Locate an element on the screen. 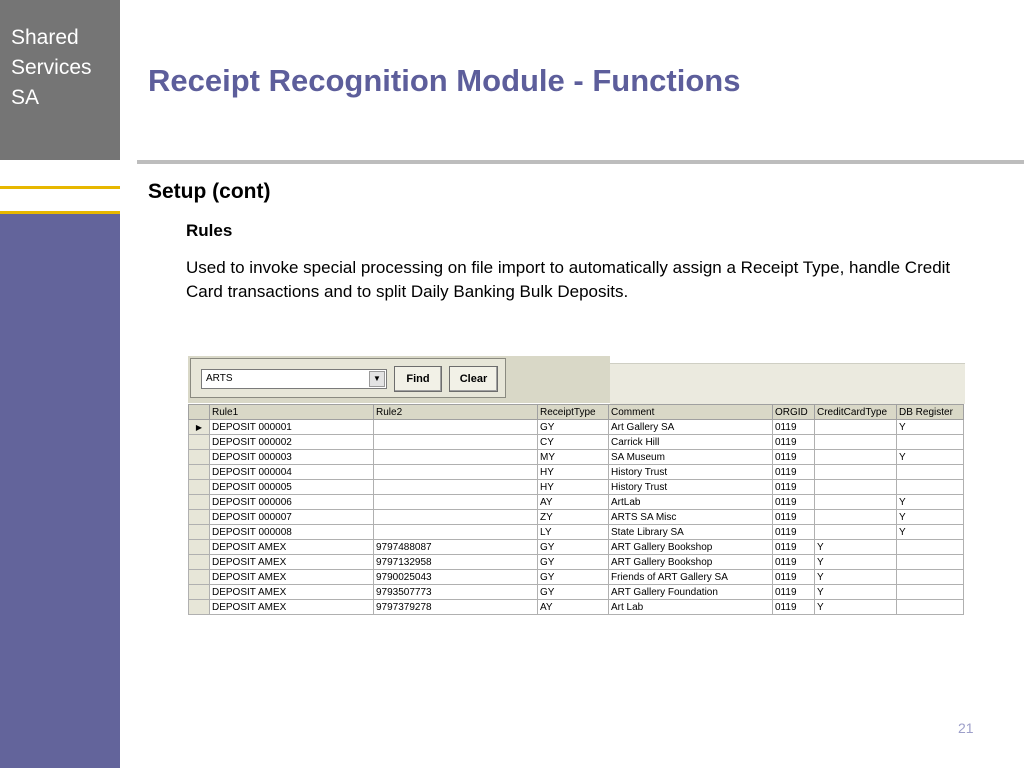  cell-comment: ART Gallery Foundation is located at coordinates (690, 592).